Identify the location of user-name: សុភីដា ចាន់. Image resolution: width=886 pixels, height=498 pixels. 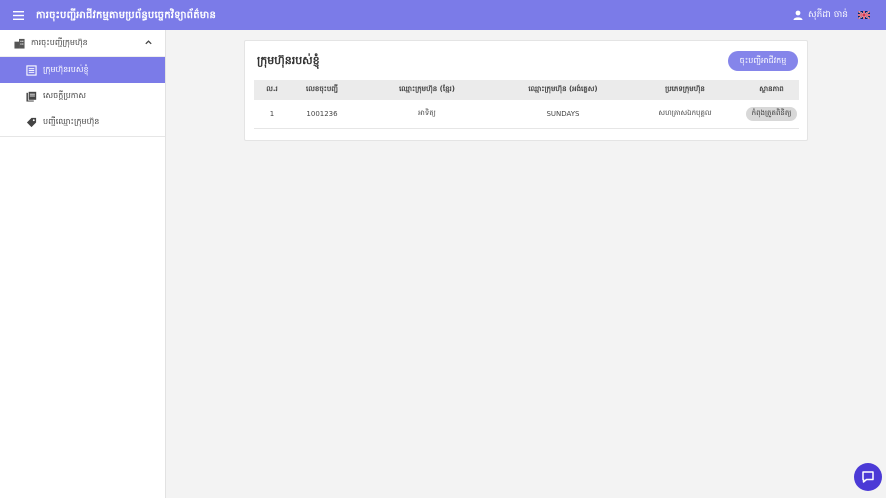
(828, 14).